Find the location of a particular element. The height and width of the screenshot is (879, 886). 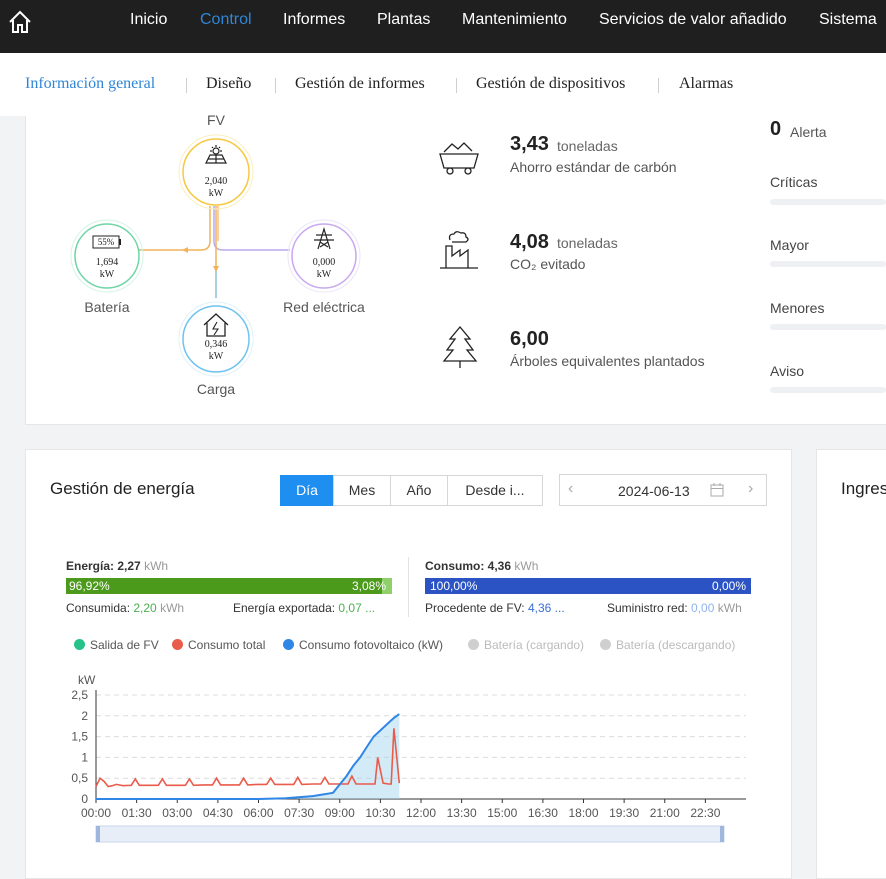

nav-item-control: Control is located at coordinates (226, 20).